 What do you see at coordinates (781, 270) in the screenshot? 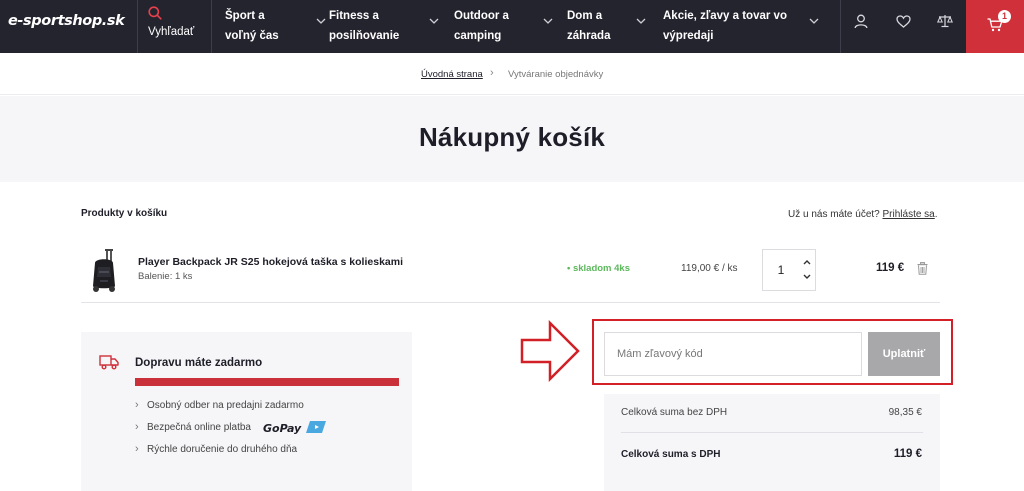
I see `quantity-input` at bounding box center [781, 270].